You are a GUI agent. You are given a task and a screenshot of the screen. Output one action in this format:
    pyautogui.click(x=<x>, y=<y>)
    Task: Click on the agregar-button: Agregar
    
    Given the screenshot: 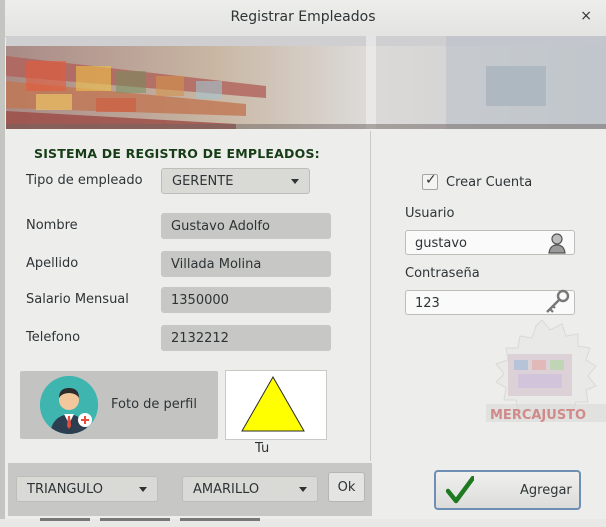 What is the action you would take?
    pyautogui.click(x=507, y=490)
    